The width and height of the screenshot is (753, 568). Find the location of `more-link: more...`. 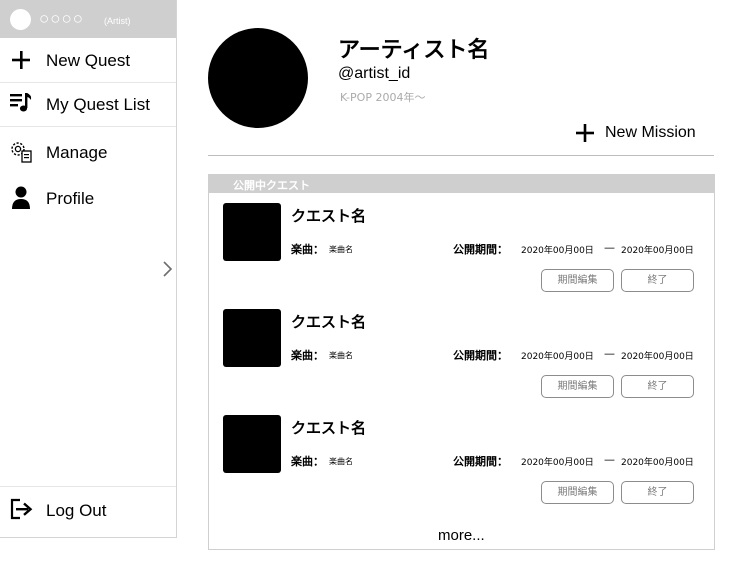

more-link: more... is located at coordinates (461, 535).